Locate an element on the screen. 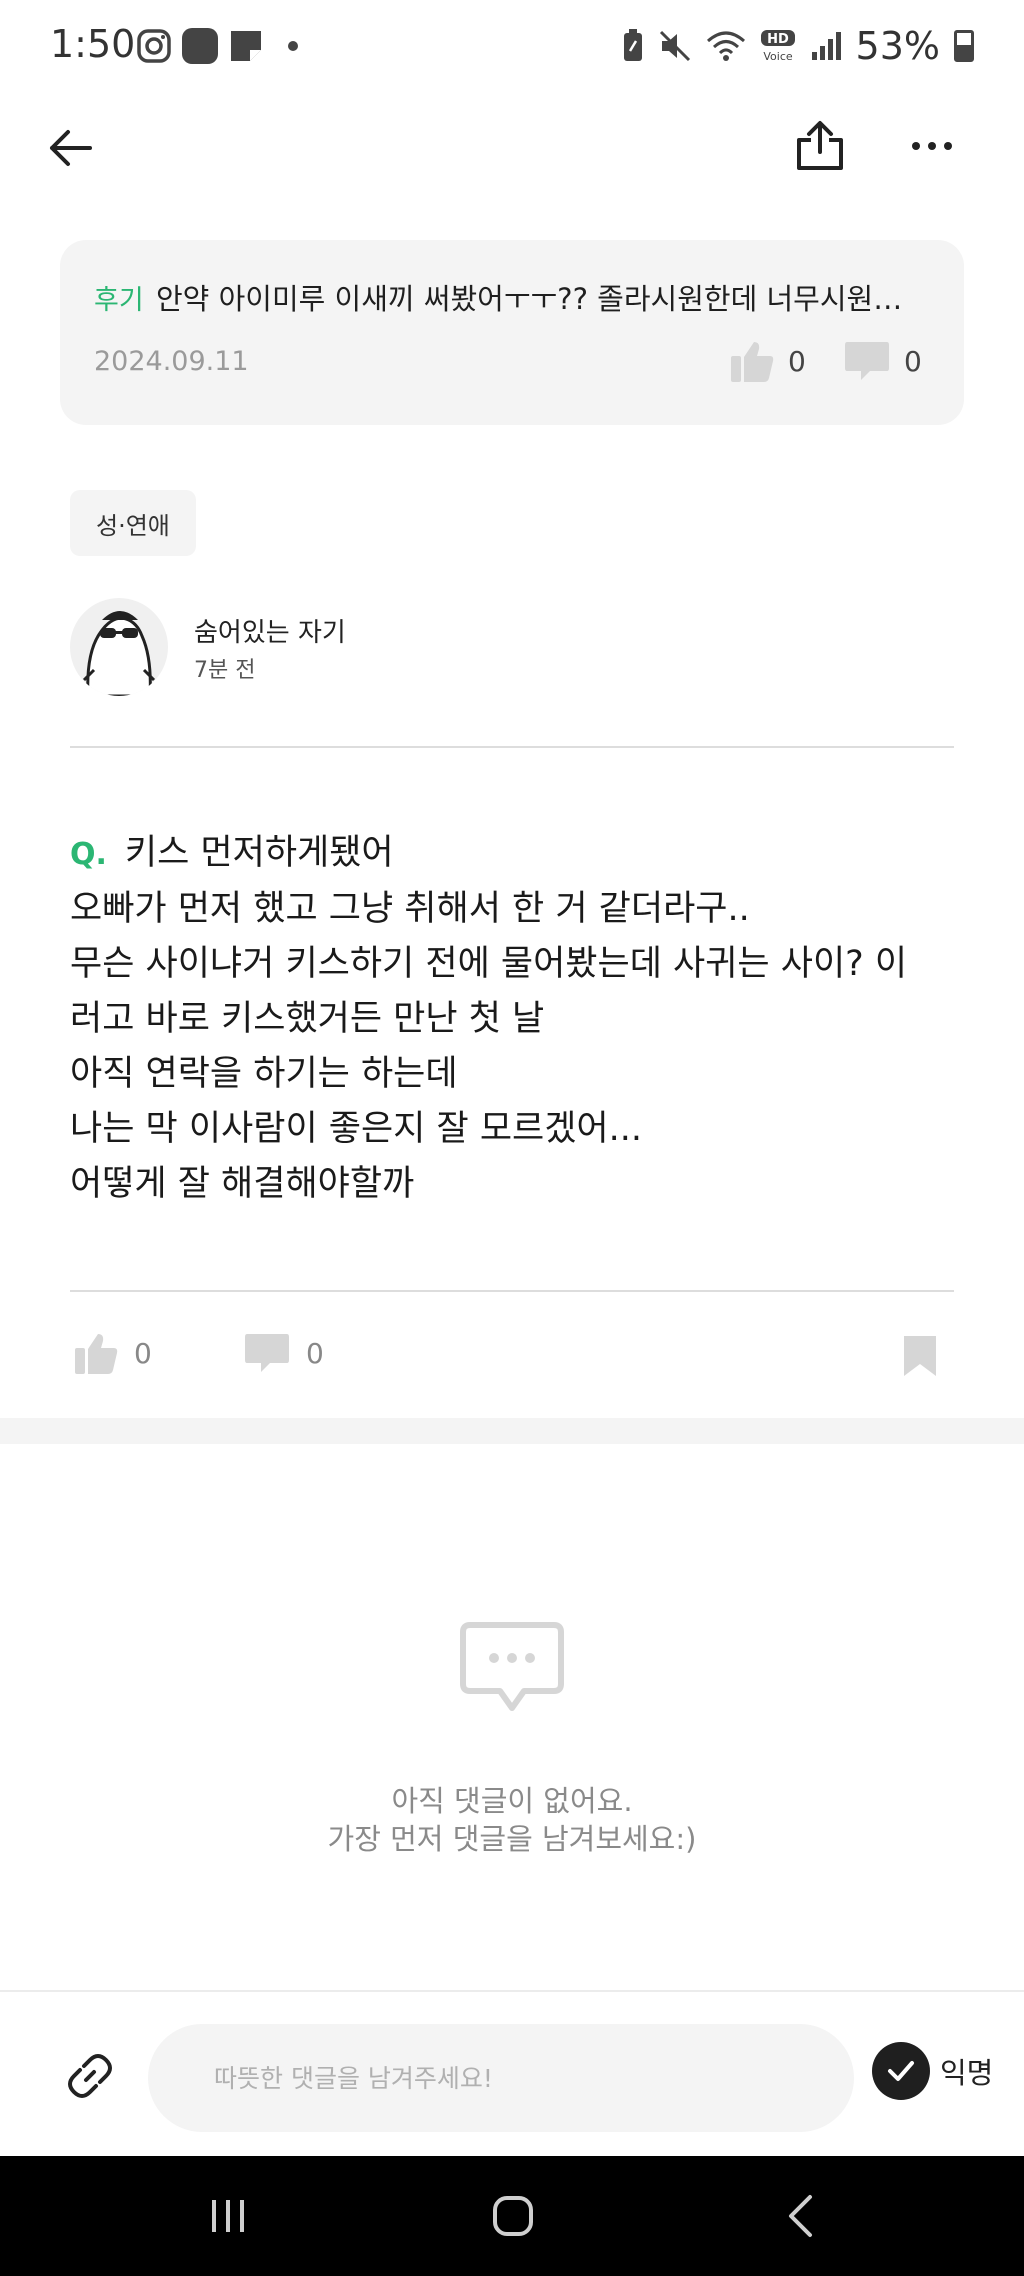 The height and width of the screenshot is (2276, 1024). comment-input is located at coordinates (501, 2078).